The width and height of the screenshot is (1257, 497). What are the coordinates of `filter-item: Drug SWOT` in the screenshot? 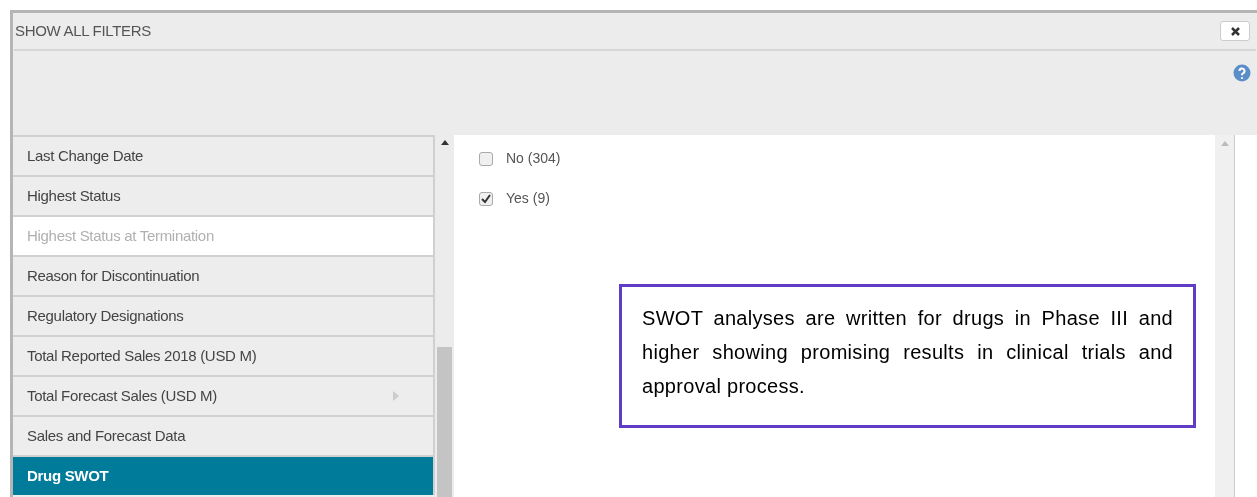 It's located at (224, 475).